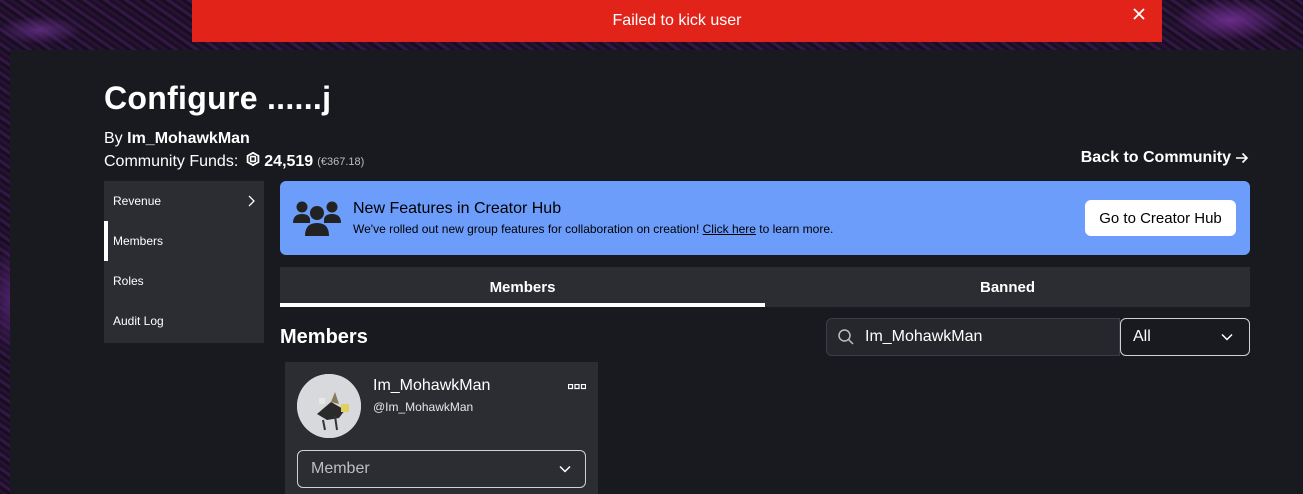 Image resolution: width=1303 pixels, height=494 pixels. Describe the element at coordinates (128, 281) in the screenshot. I see `sidebar-item-label: Roles` at that location.